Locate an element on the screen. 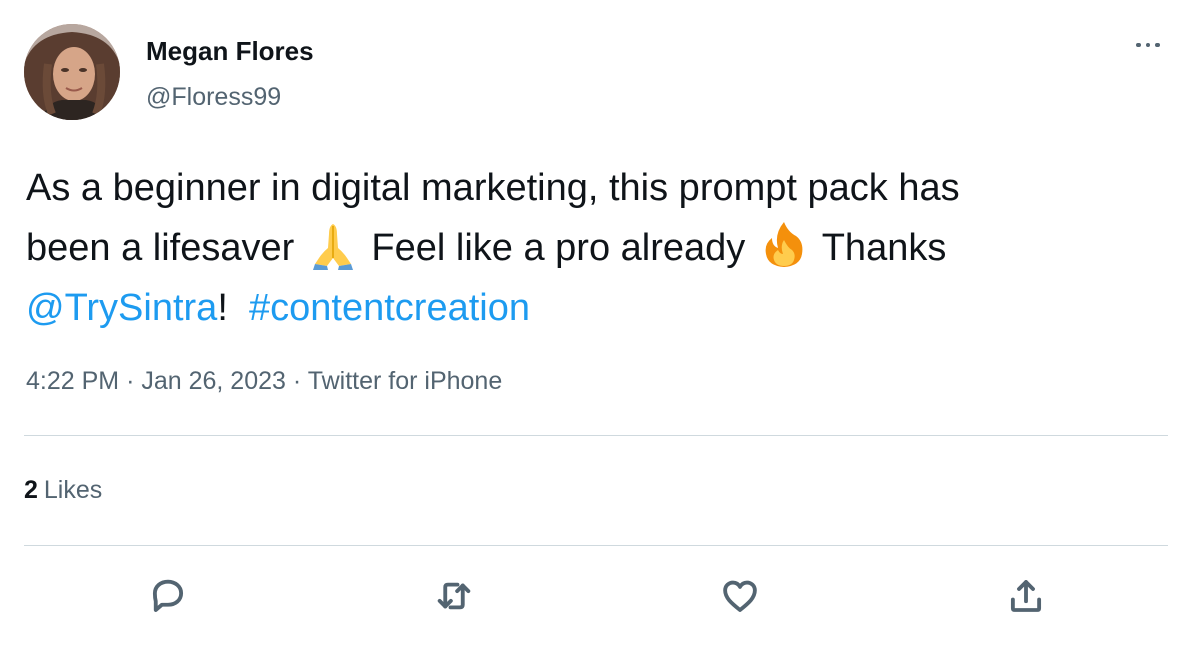  hashtag-link: #contentcreation is located at coordinates (389, 308).